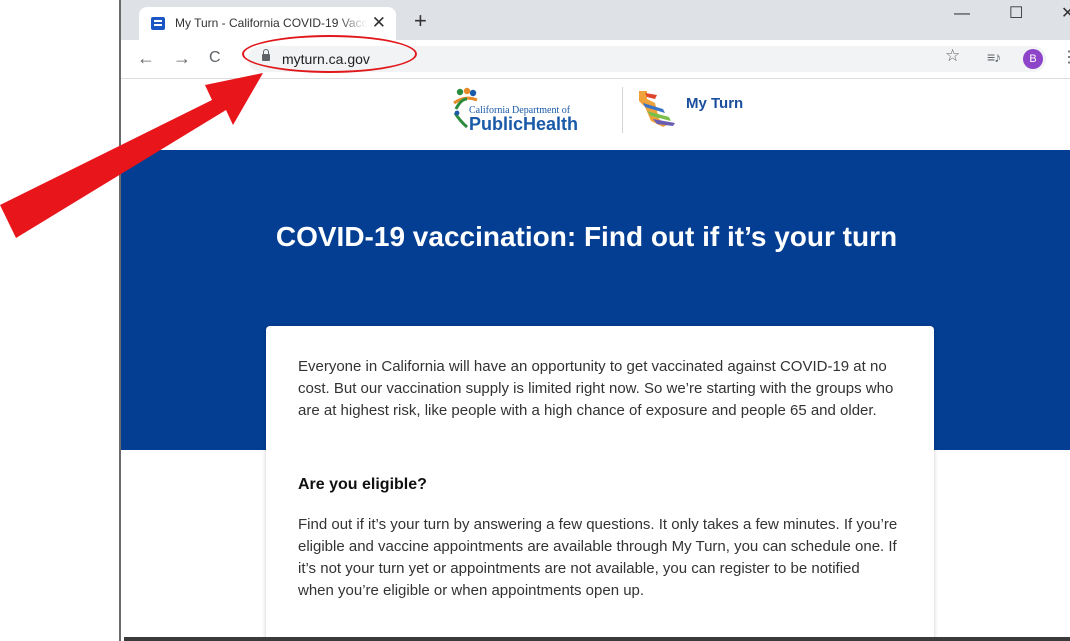 This screenshot has width=1070, height=641. What do you see at coordinates (660, 109) in the screenshot?
I see `myturn-logo-icon` at bounding box center [660, 109].